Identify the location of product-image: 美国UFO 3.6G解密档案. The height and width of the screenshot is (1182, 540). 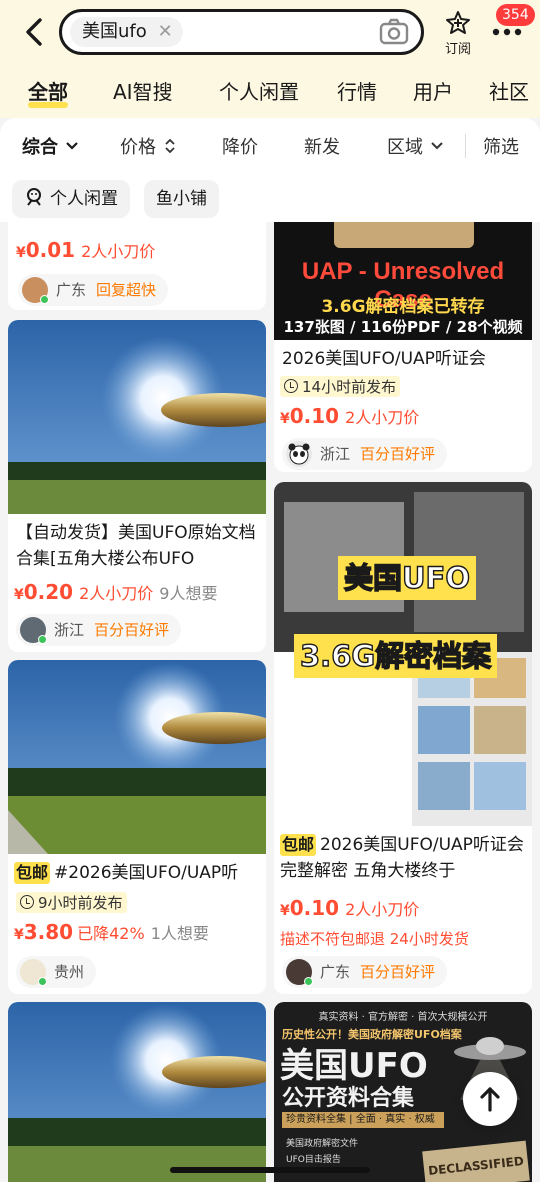
(403, 654).